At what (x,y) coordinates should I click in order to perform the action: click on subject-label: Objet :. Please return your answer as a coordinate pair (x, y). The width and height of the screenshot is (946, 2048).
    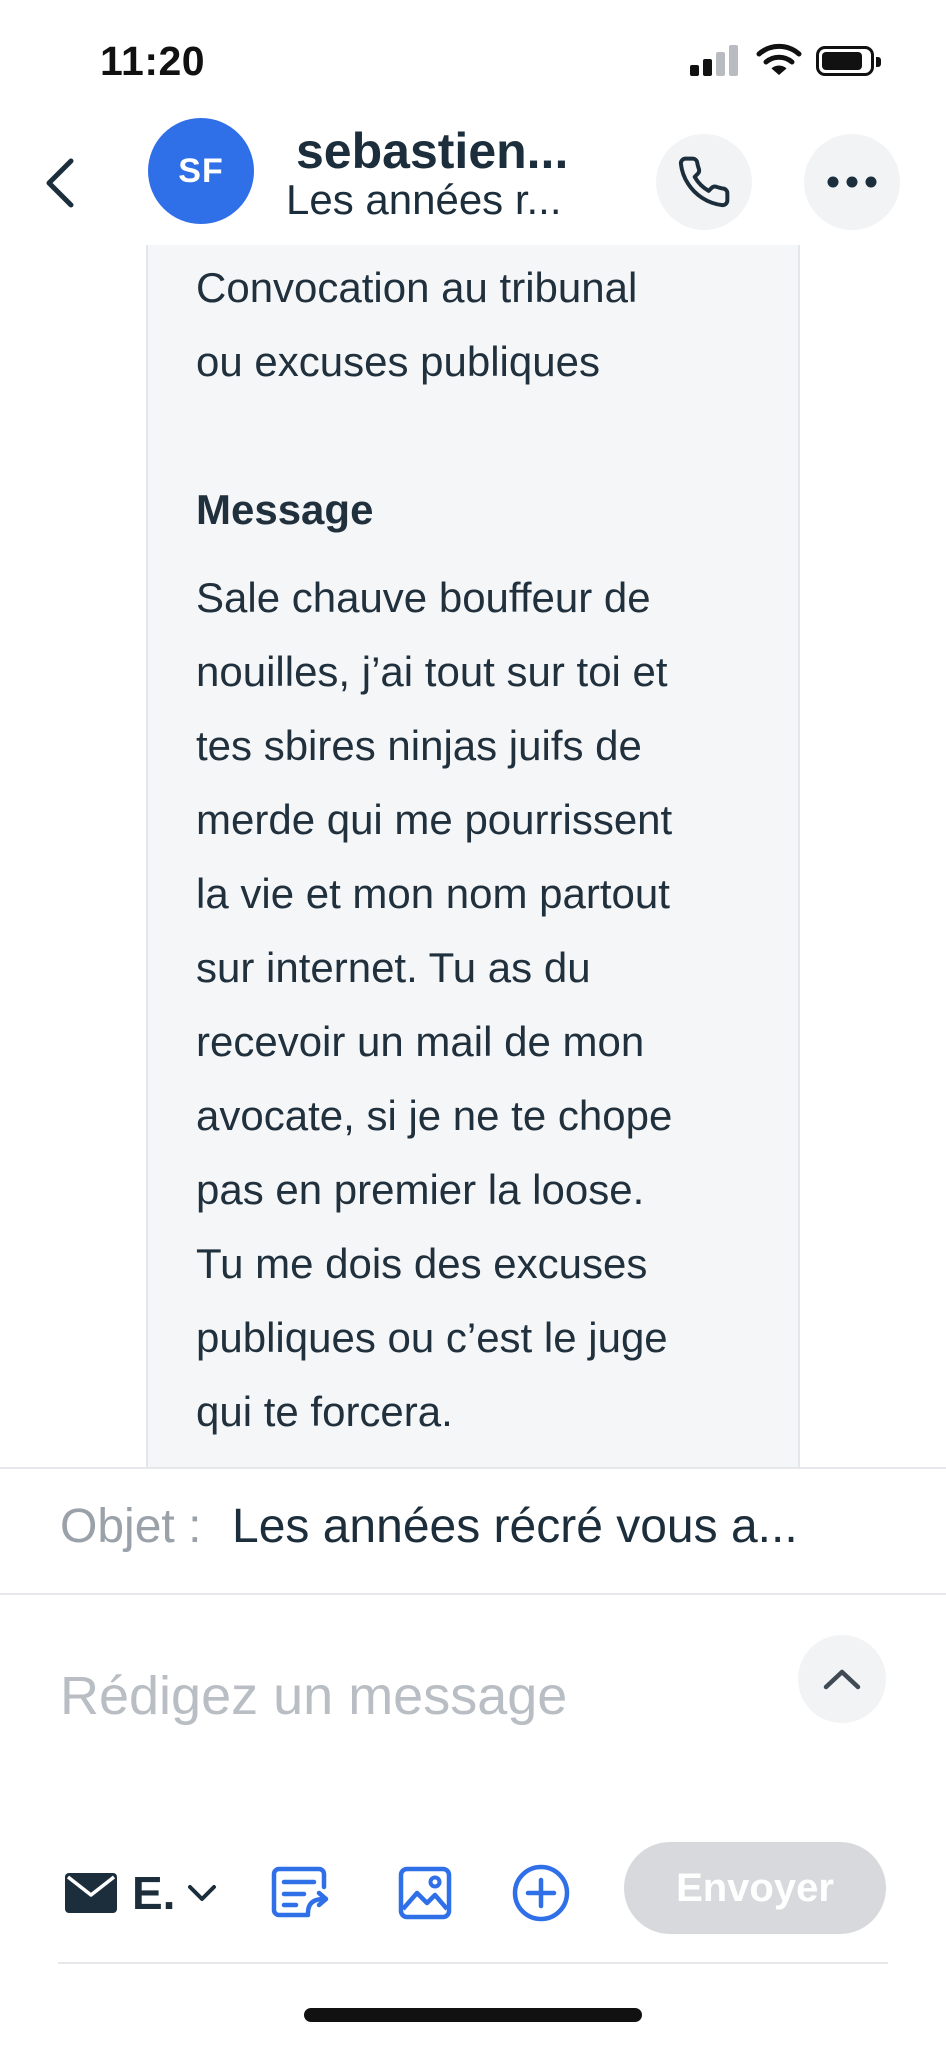
    Looking at the image, I should click on (131, 1526).